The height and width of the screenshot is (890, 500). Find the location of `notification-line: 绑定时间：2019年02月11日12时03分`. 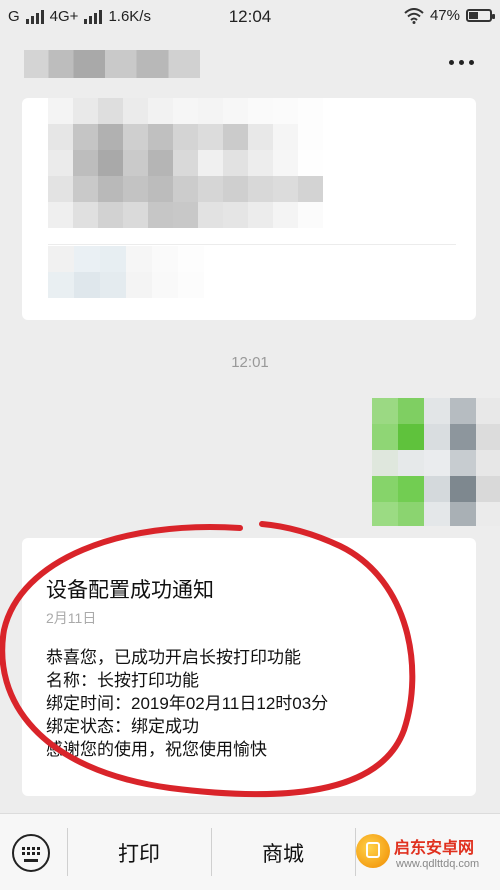

notification-line: 绑定时间：2019年02月11日12时03分 is located at coordinates (187, 703).